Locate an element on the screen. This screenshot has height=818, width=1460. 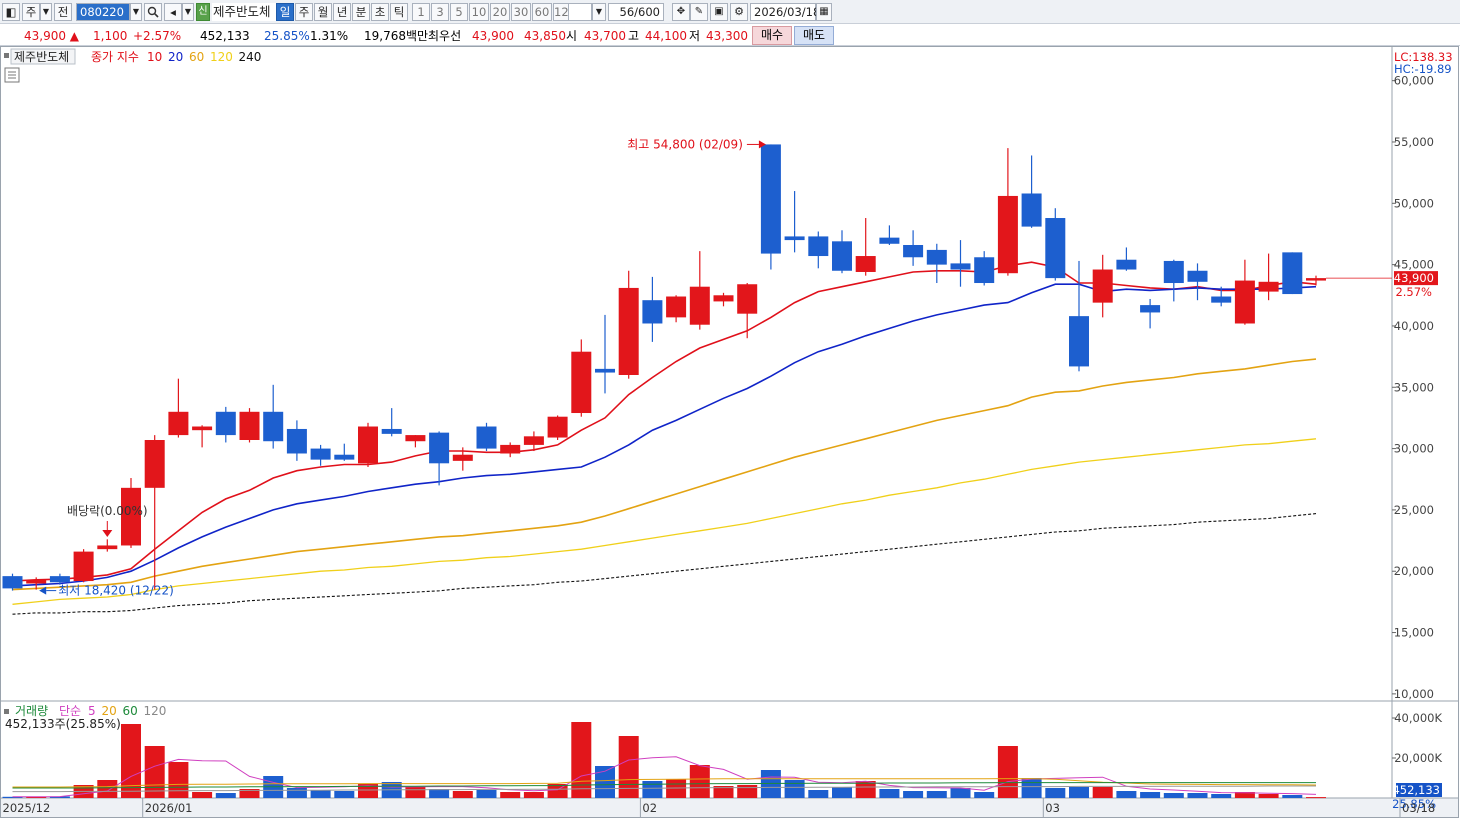
crosshair-icon: ✥ is located at coordinates (681, 12).